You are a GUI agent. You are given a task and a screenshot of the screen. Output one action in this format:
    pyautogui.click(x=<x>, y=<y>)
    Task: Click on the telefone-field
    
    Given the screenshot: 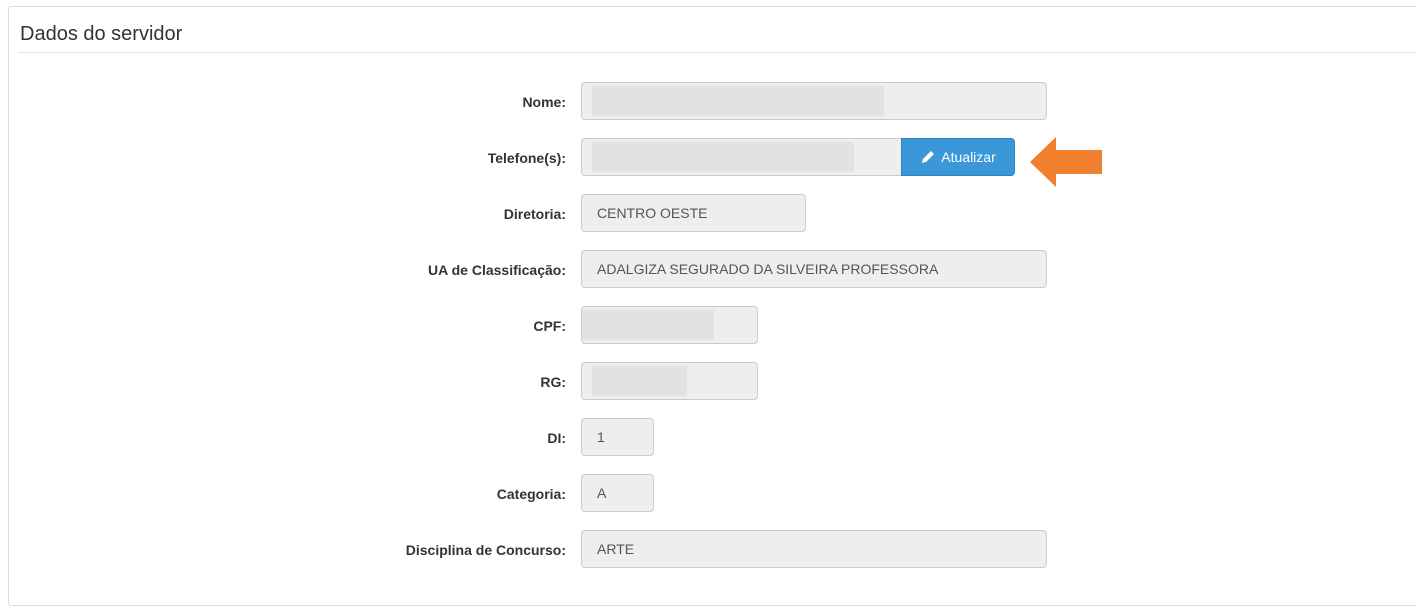 What is the action you would take?
    pyautogui.click(x=741, y=157)
    